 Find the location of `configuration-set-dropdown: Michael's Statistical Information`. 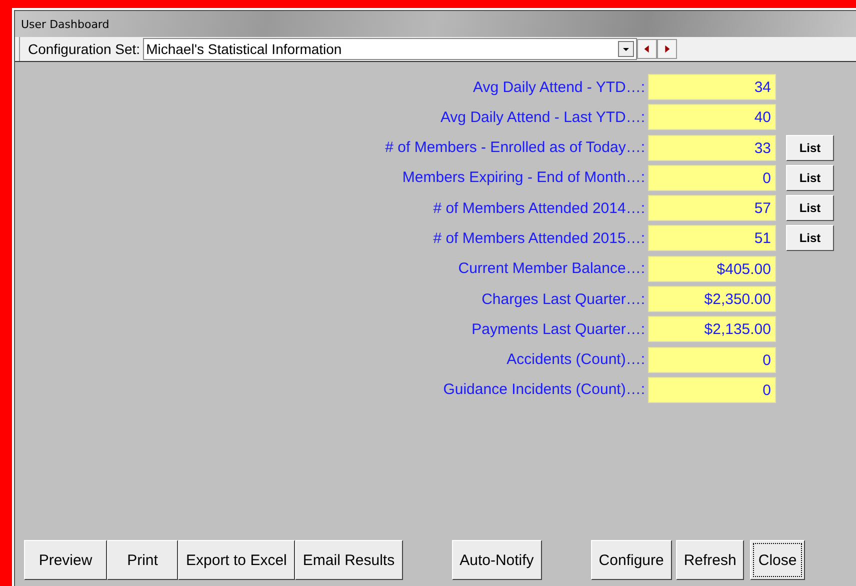

configuration-set-dropdown: Michael's Statistical Information is located at coordinates (390, 49).